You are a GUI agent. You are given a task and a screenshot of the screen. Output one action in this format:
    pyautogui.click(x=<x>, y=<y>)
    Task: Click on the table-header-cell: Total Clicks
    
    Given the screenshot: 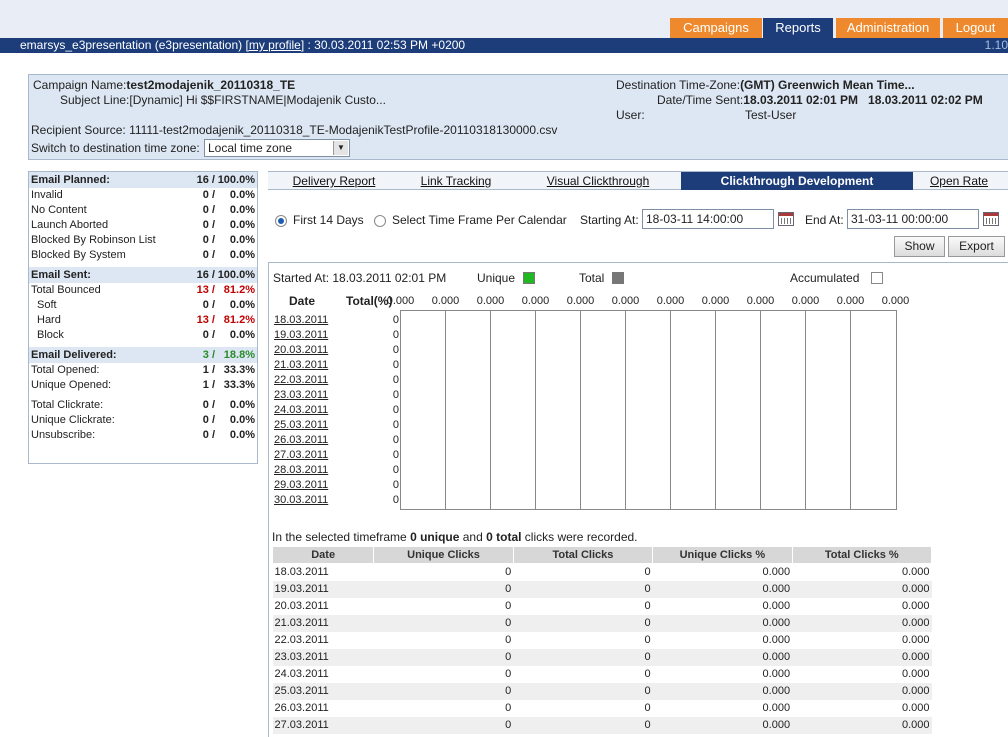 What is the action you would take?
    pyautogui.click(x=583, y=555)
    